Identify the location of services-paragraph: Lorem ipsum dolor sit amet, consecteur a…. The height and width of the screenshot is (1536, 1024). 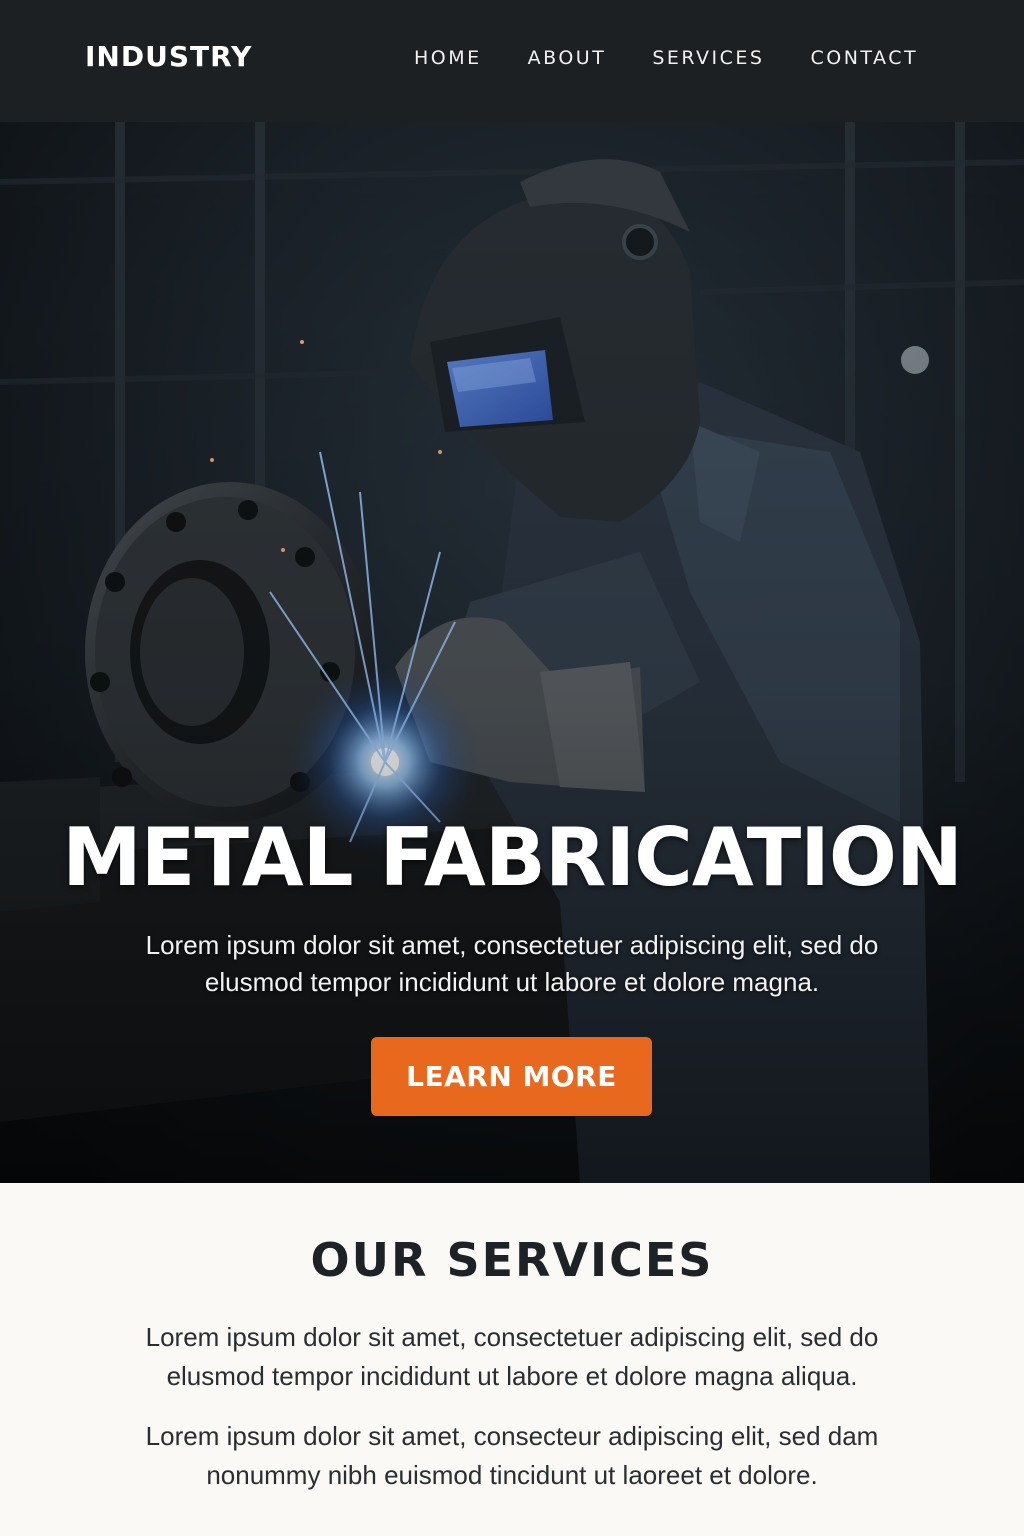
(512, 1455).